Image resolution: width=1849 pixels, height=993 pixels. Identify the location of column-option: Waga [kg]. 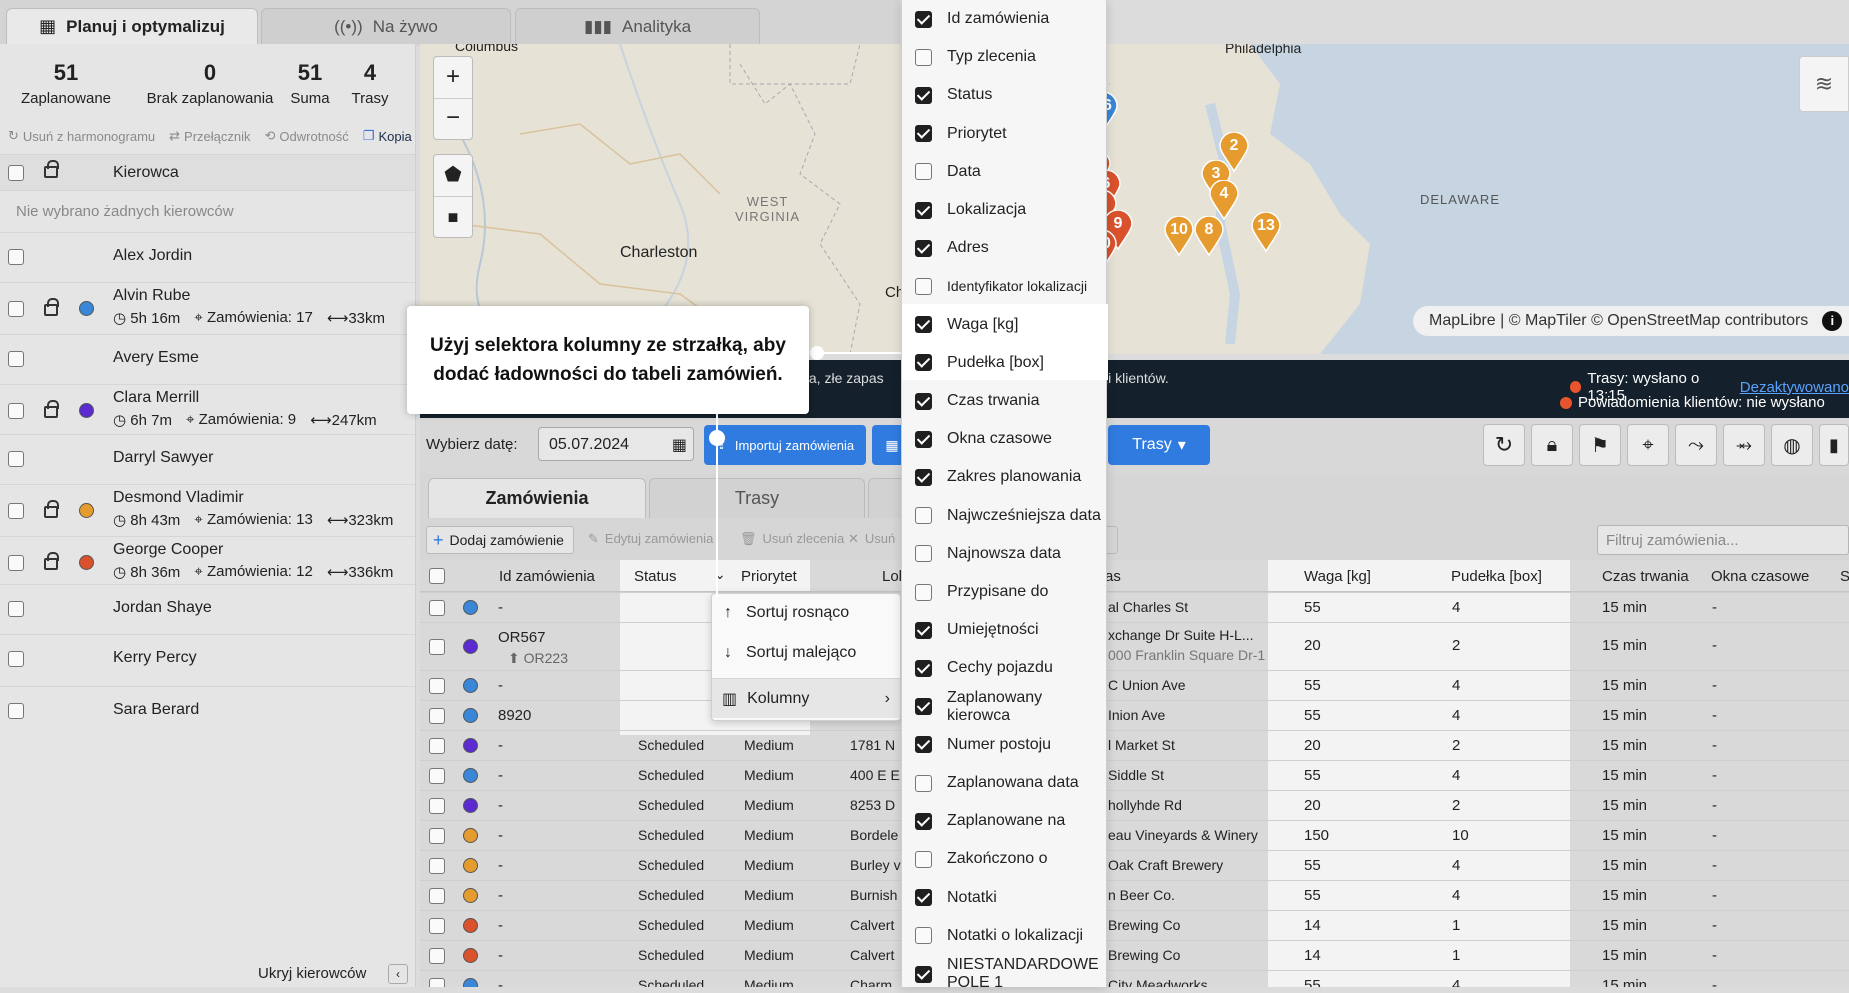
(1005, 325).